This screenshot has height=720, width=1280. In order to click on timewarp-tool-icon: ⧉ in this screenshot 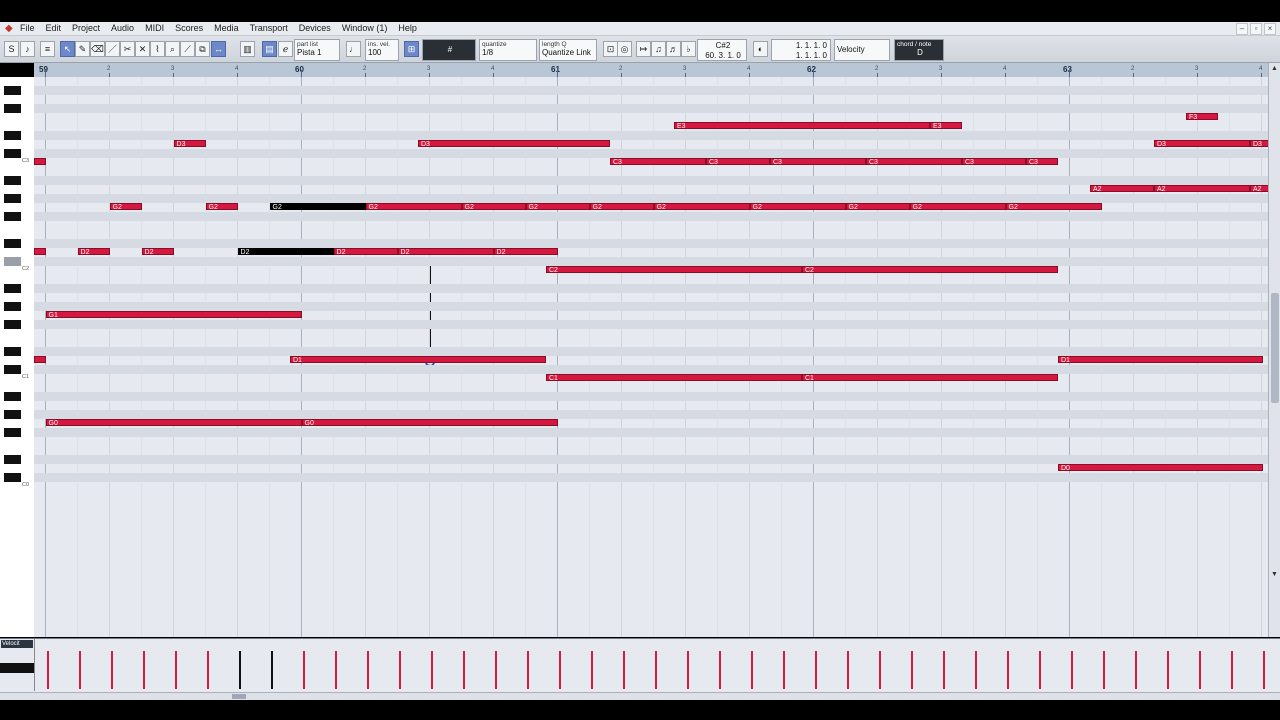, I will do `click(202, 49)`.